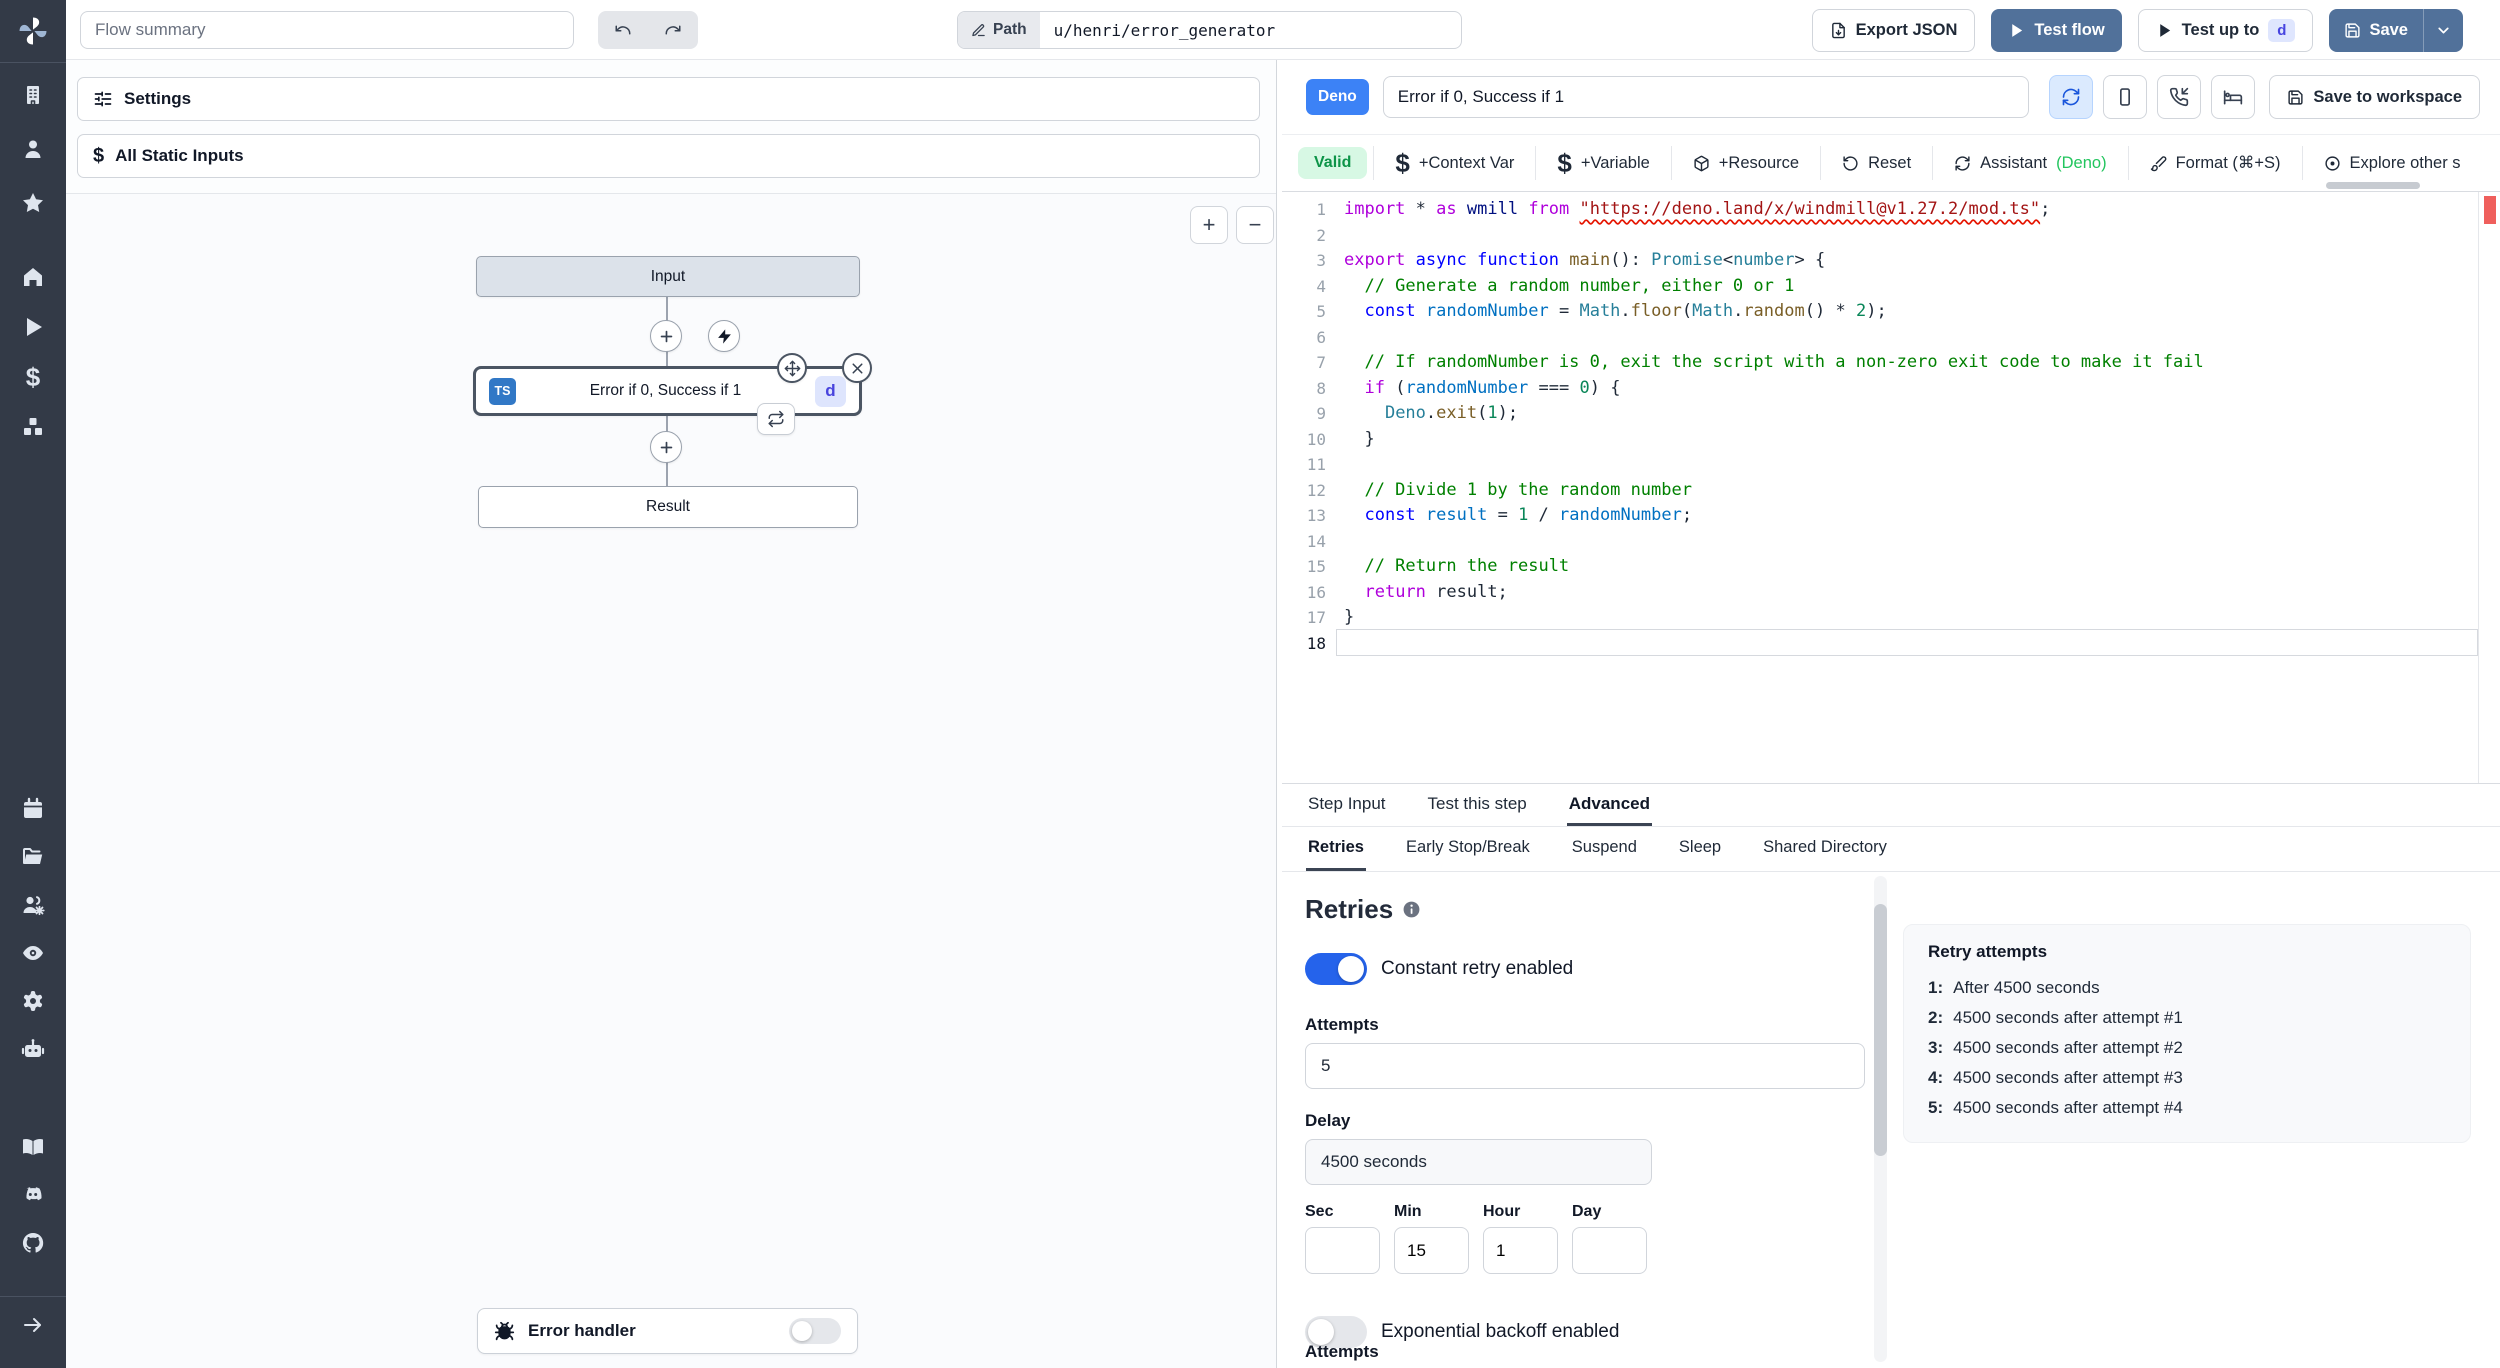  What do you see at coordinates (1316, 592) in the screenshot?
I see `line-number: 16` at bounding box center [1316, 592].